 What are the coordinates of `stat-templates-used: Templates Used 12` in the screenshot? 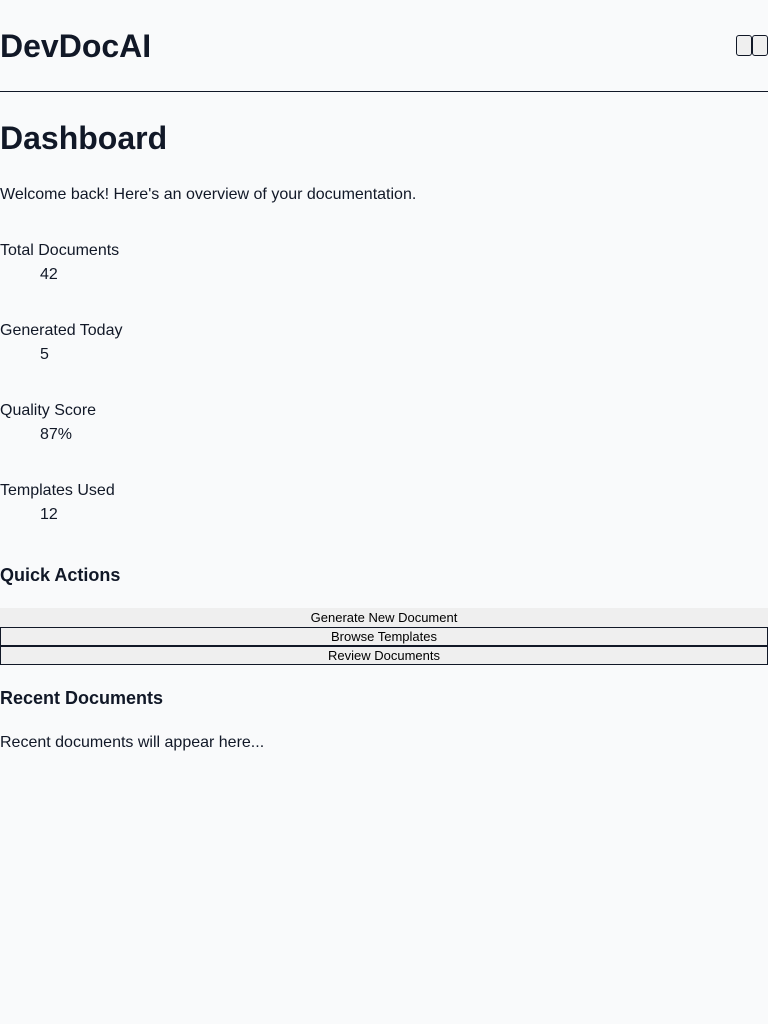 It's located at (384, 505).